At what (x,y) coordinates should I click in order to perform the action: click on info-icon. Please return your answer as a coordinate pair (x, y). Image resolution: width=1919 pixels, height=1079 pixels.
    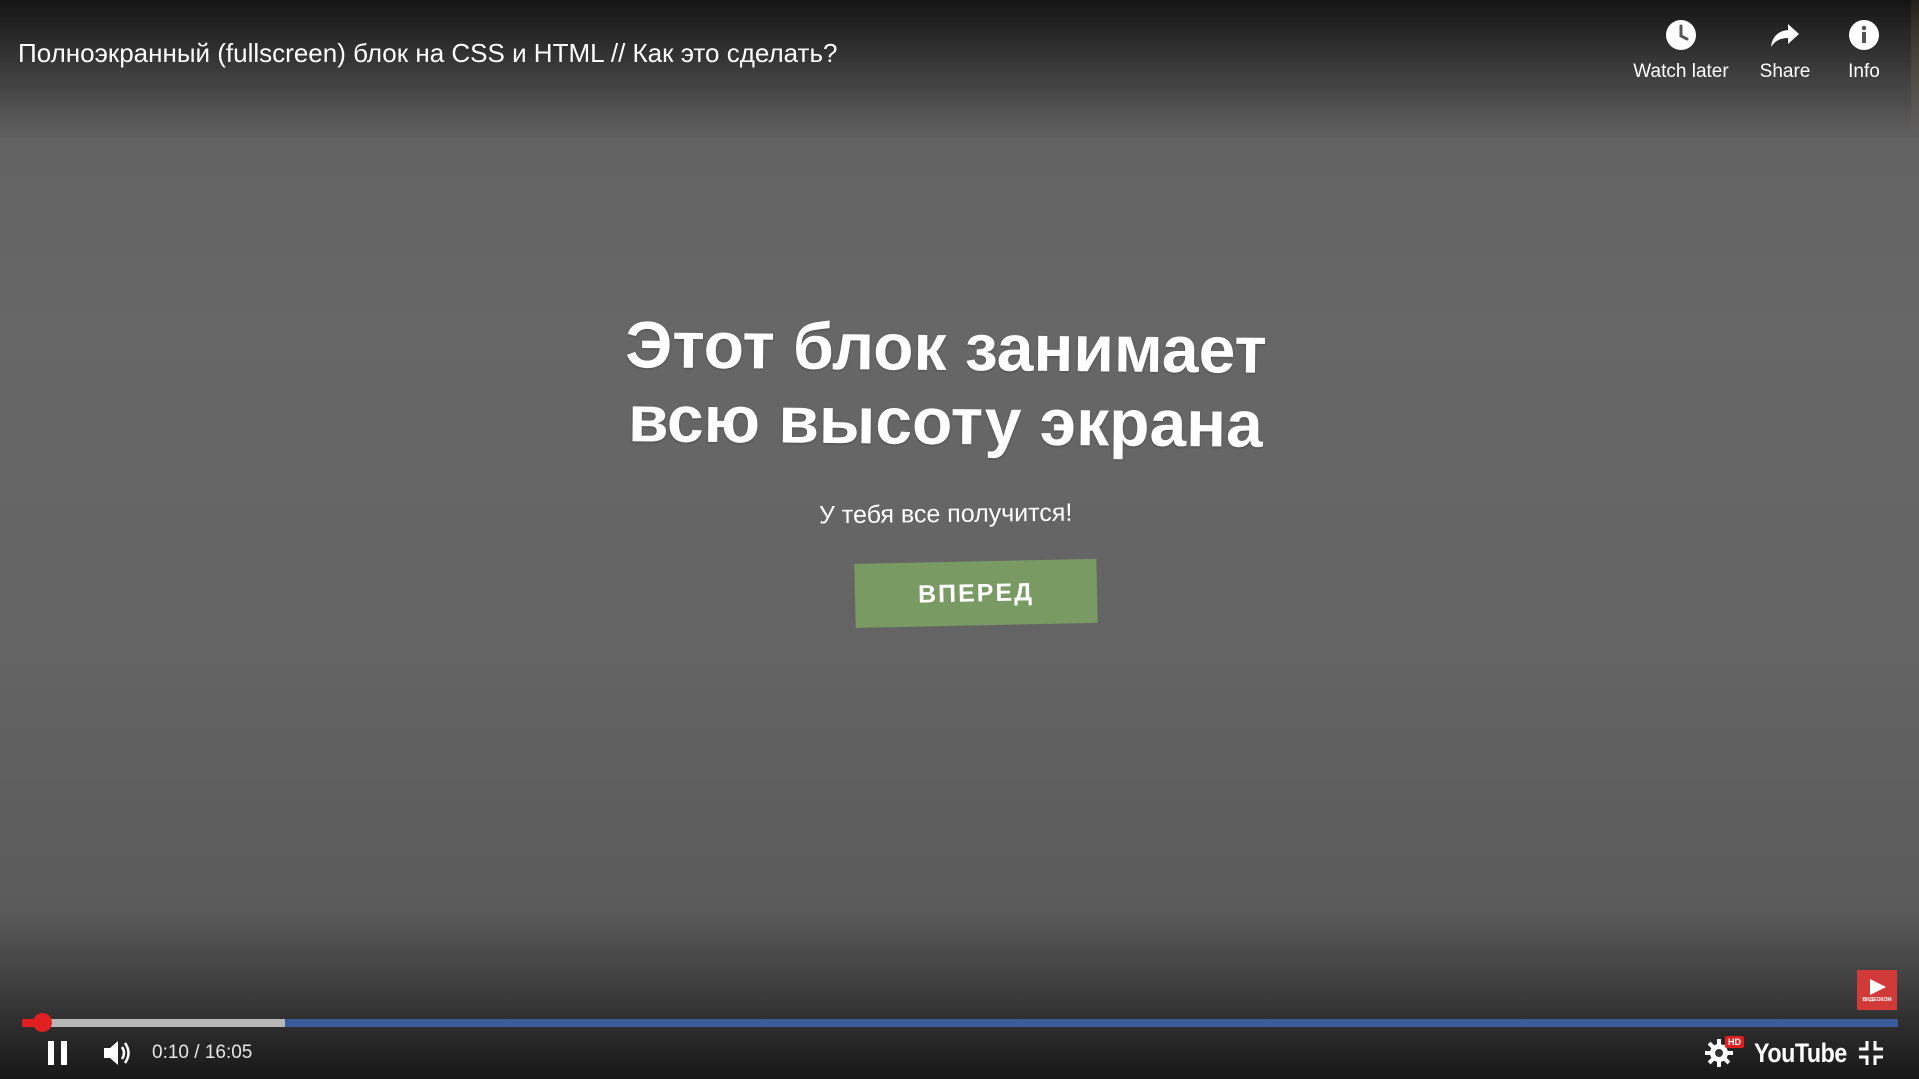
    Looking at the image, I should click on (1864, 35).